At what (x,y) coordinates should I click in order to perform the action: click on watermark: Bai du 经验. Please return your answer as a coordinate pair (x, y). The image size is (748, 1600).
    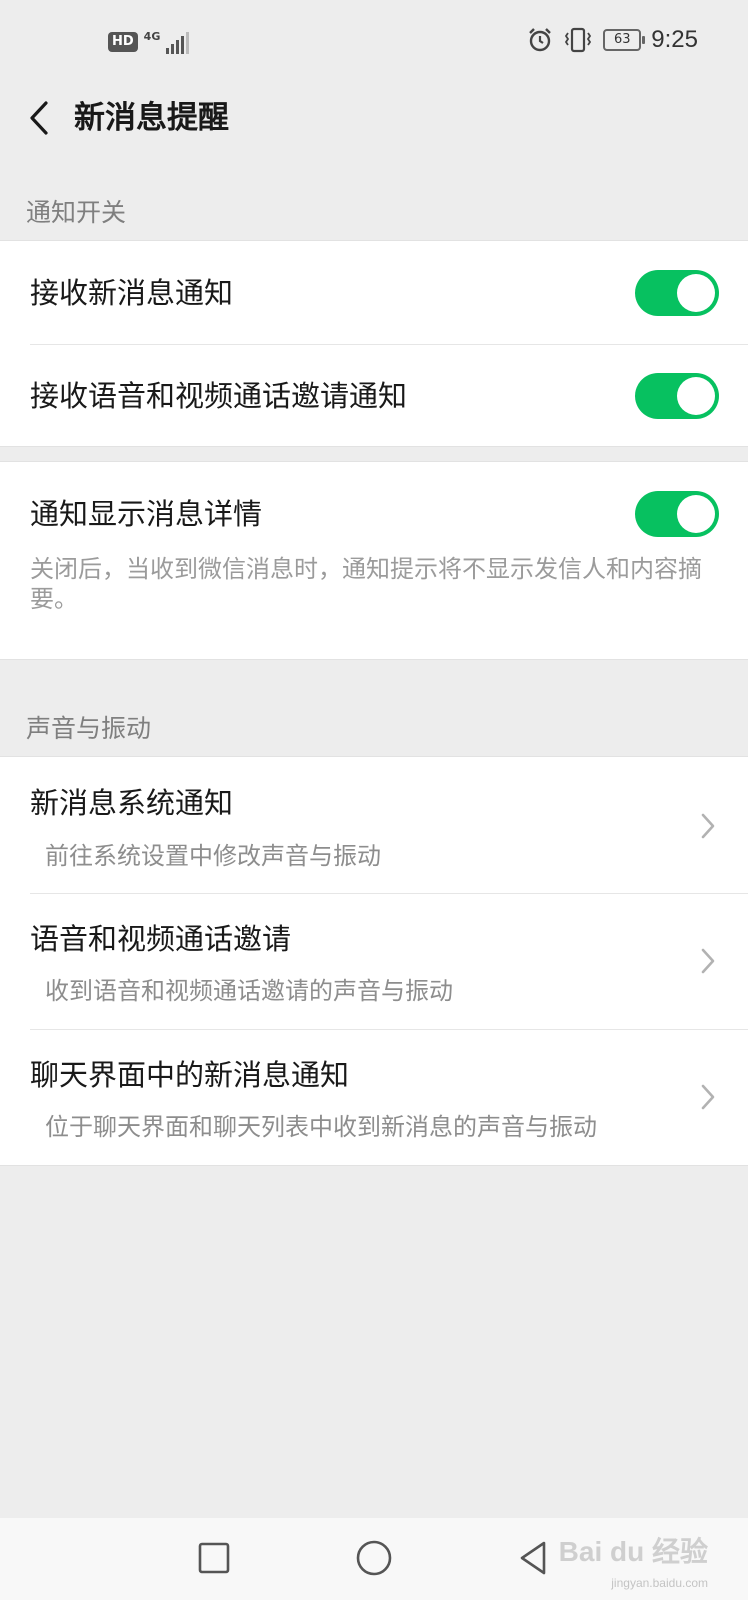
    Looking at the image, I should click on (633, 1551).